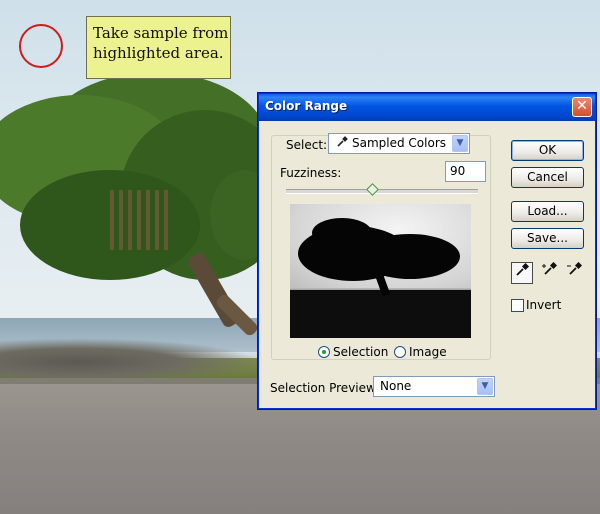 The height and width of the screenshot is (514, 600). Describe the element at coordinates (361, 352) in the screenshot. I see `selection-radio-label: Selection` at that location.